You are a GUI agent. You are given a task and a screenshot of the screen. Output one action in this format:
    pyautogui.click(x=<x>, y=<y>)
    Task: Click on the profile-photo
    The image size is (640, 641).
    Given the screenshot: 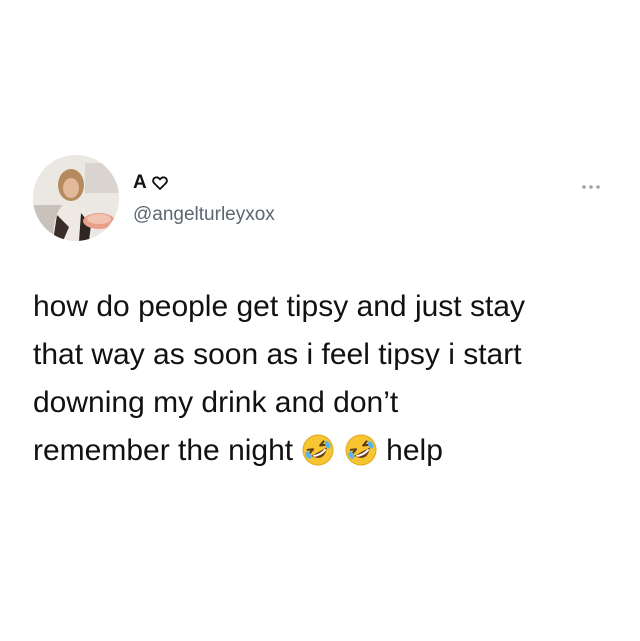 What is the action you would take?
    pyautogui.click(x=76, y=198)
    